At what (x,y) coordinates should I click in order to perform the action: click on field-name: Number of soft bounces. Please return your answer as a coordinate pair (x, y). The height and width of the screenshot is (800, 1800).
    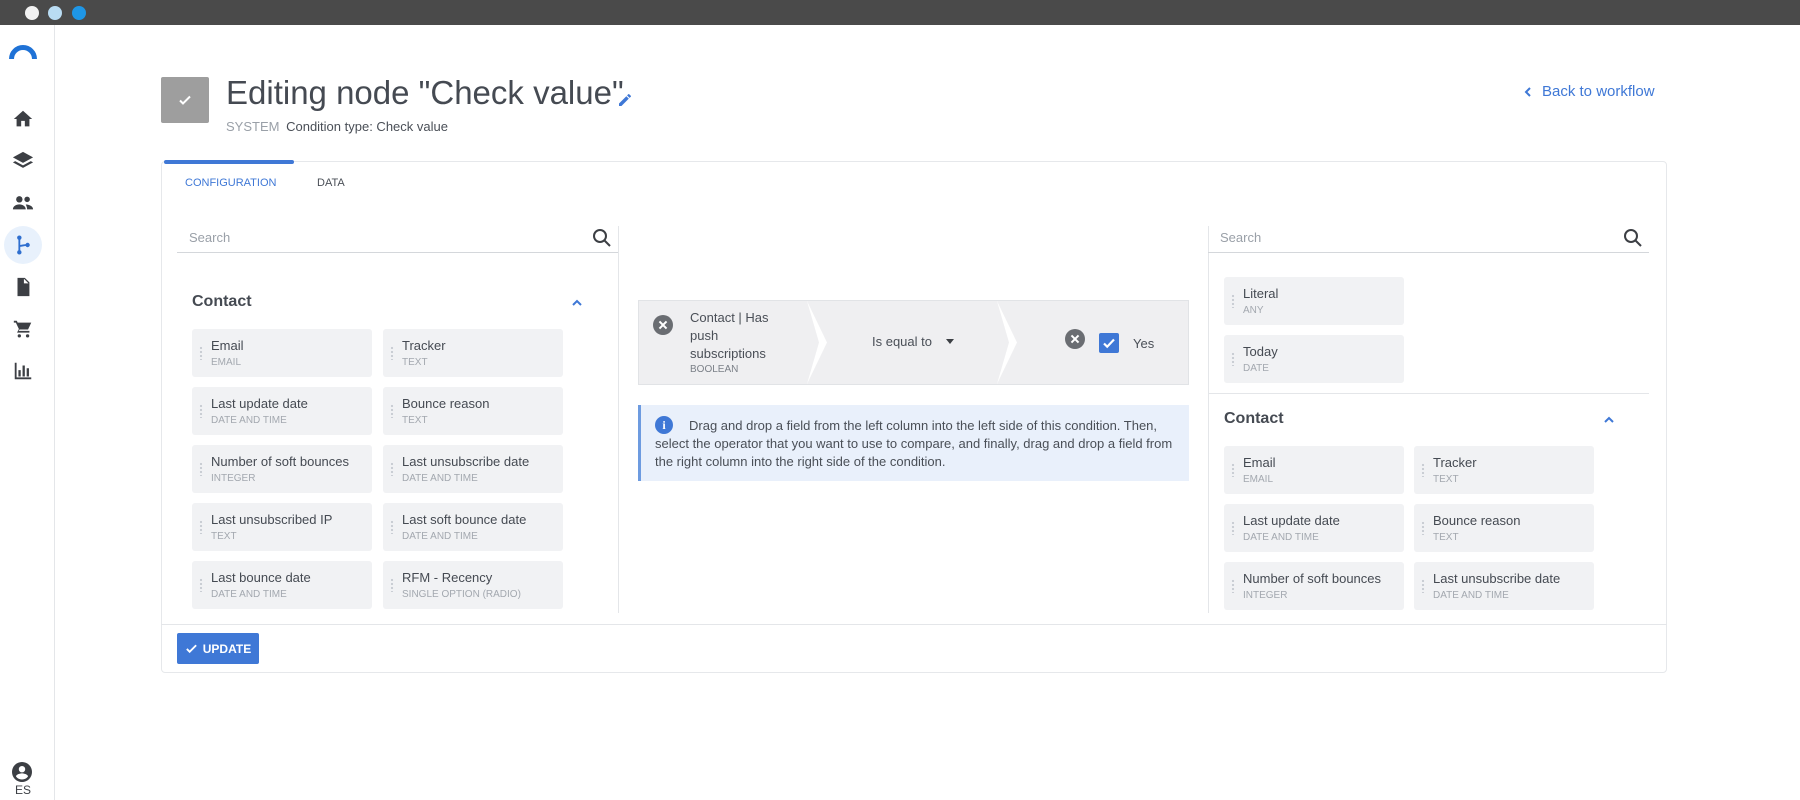
    Looking at the image, I should click on (1312, 578).